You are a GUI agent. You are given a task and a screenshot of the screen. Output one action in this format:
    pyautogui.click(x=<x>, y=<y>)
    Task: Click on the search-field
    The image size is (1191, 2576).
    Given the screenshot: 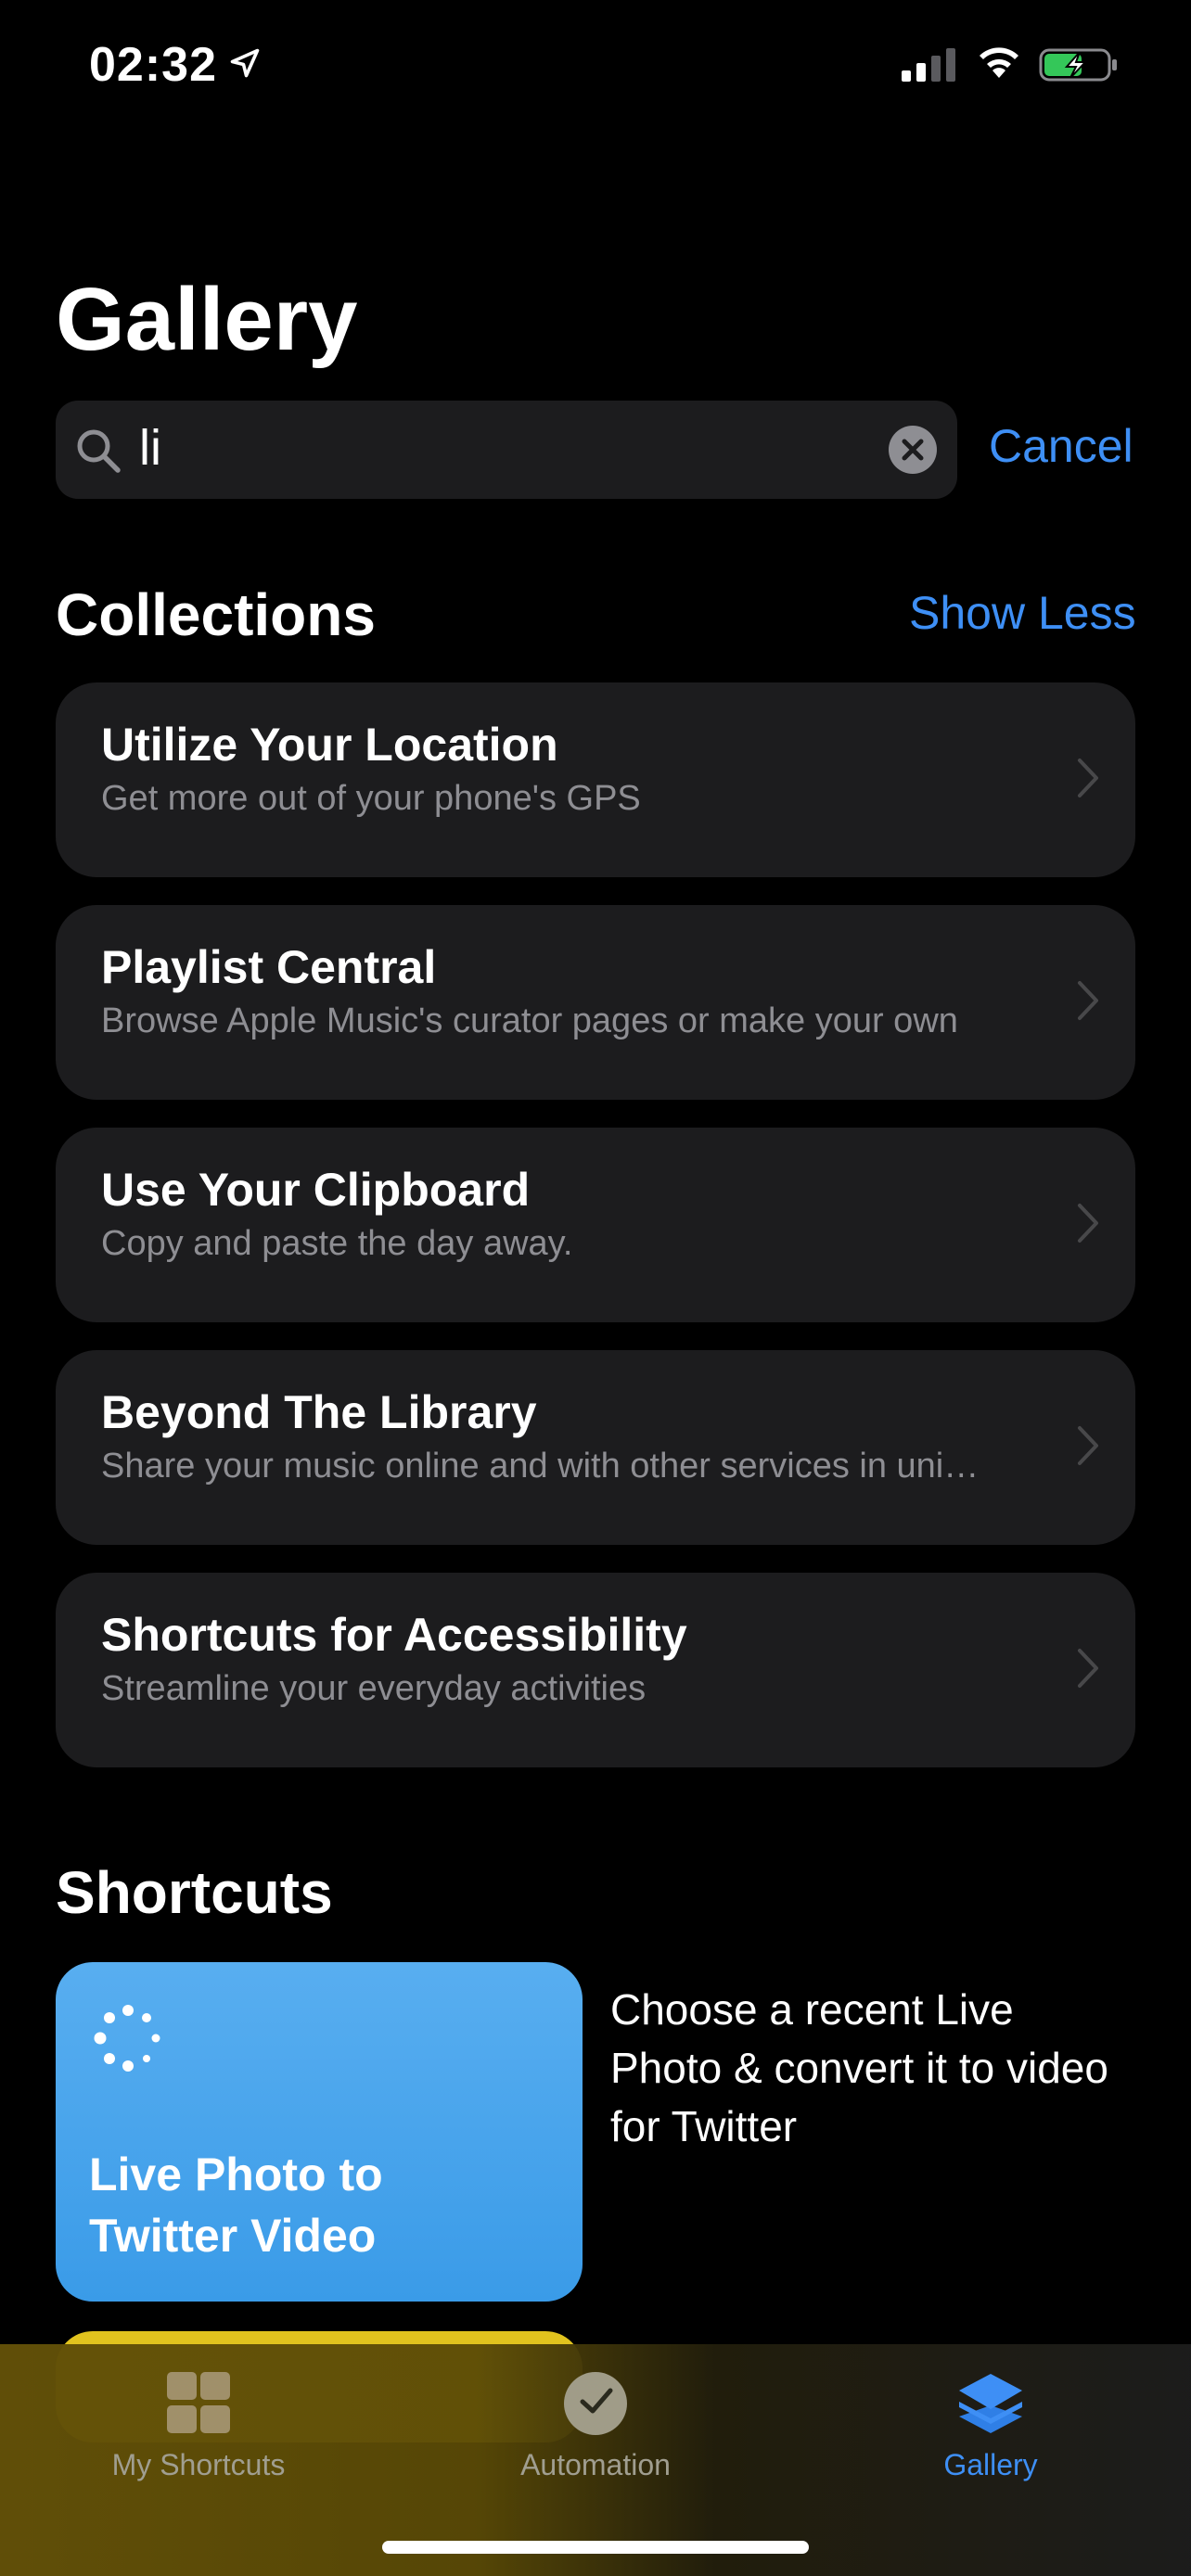 What is the action you would take?
    pyautogui.click(x=506, y=450)
    